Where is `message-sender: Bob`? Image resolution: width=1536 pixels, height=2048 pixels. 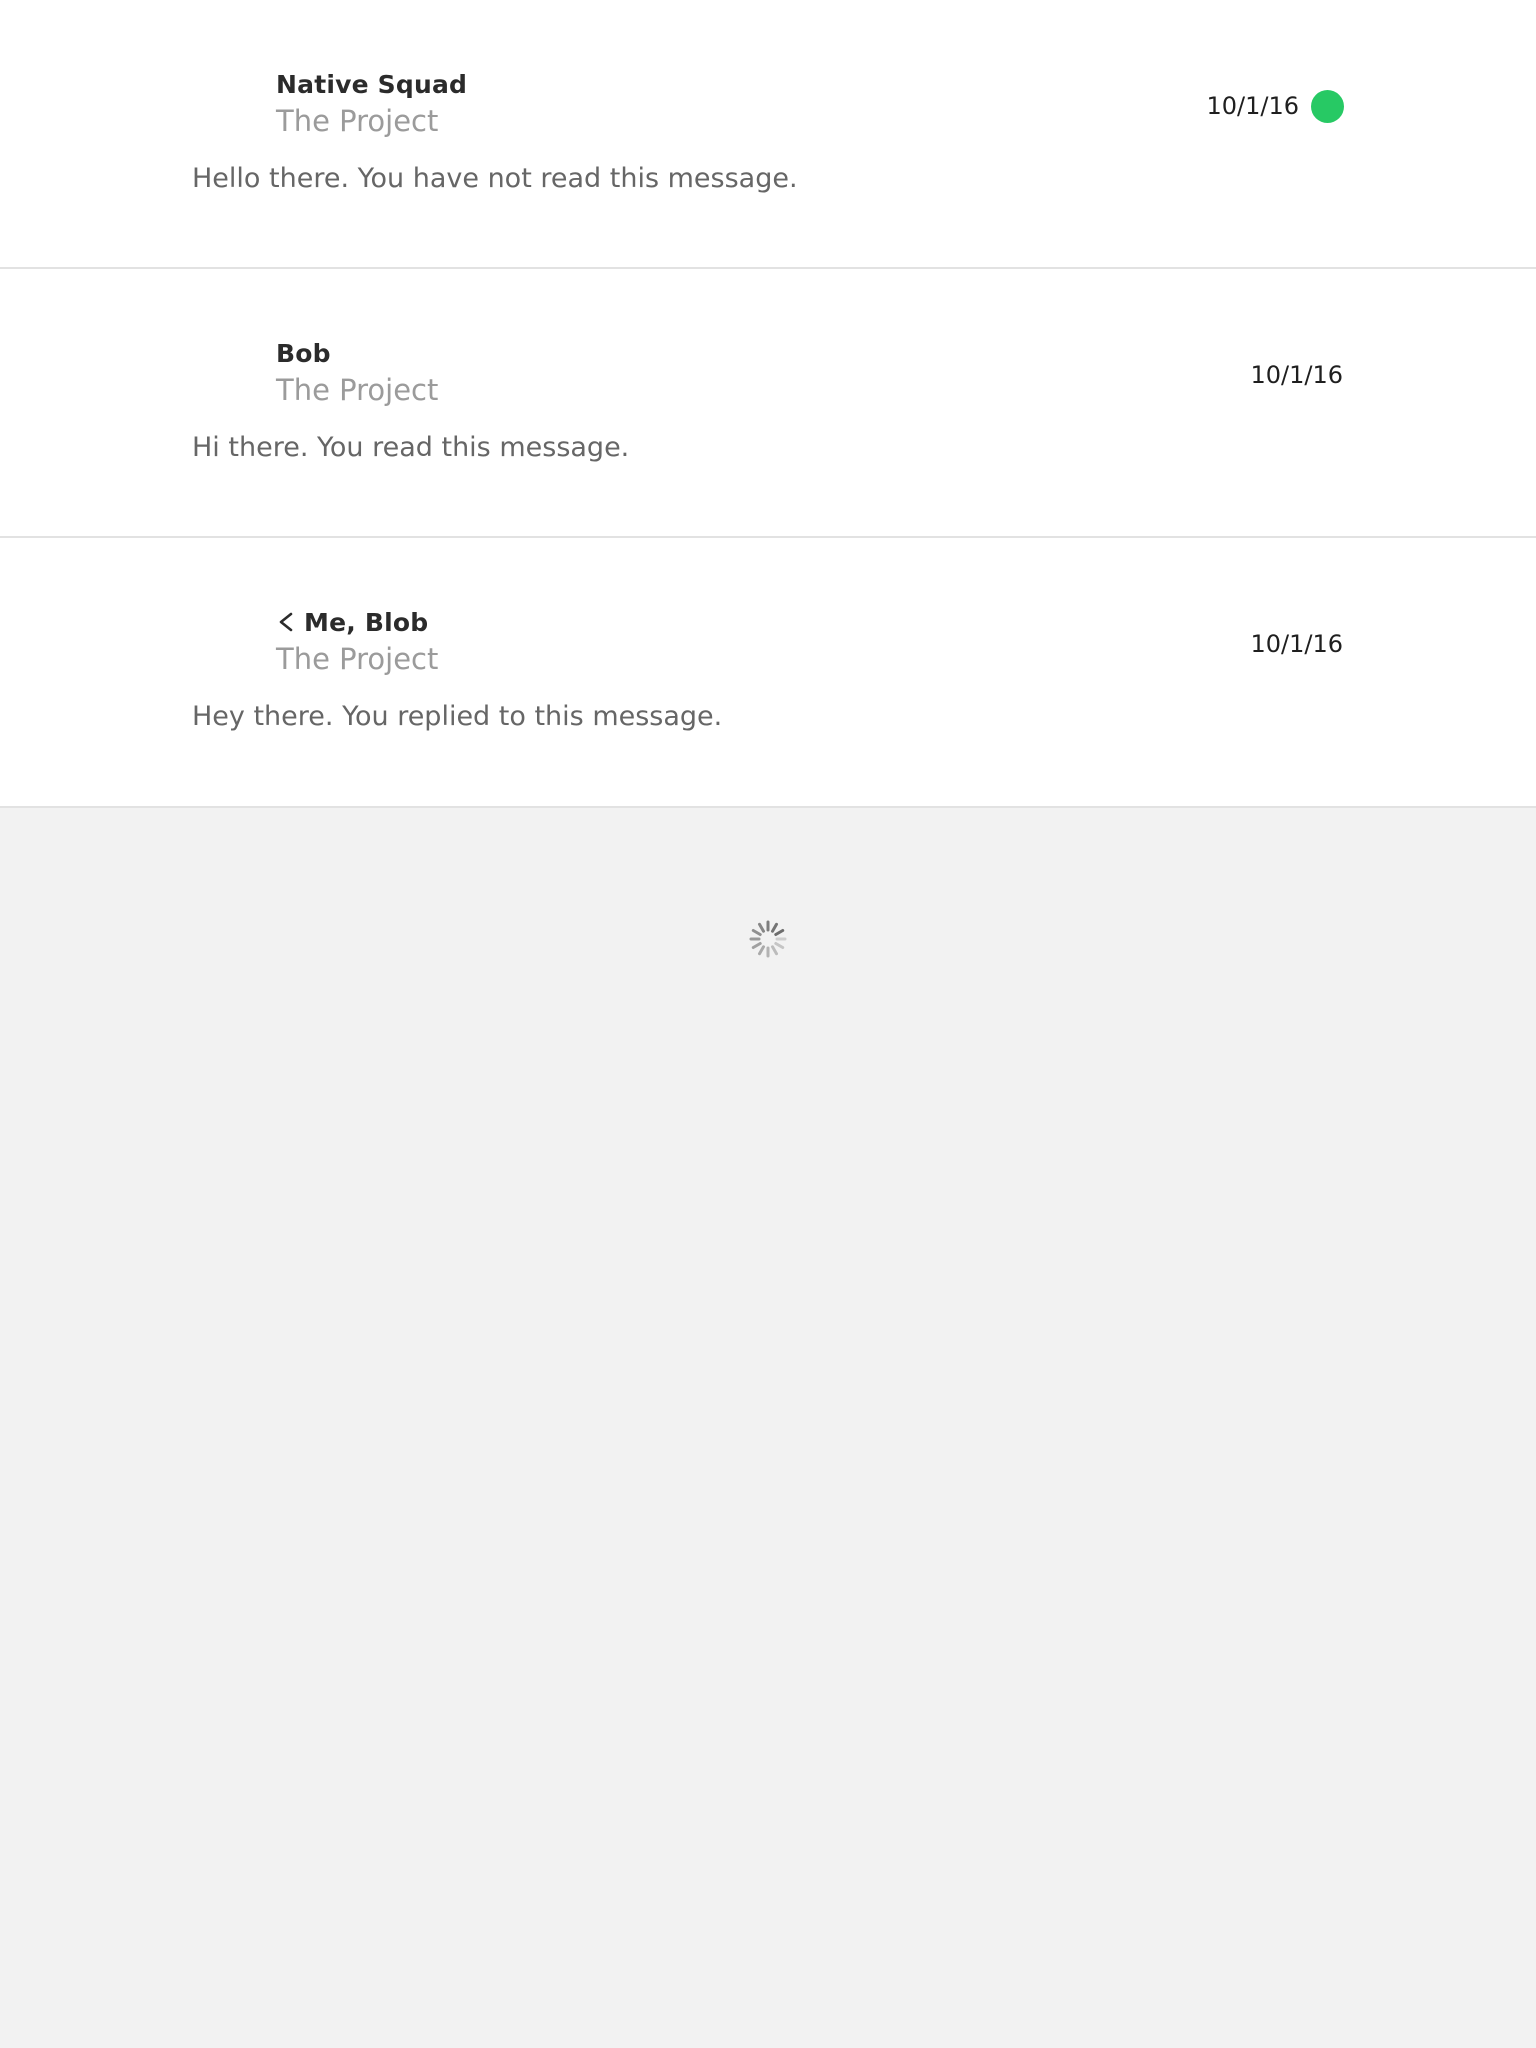
message-sender: Bob is located at coordinates (303, 353).